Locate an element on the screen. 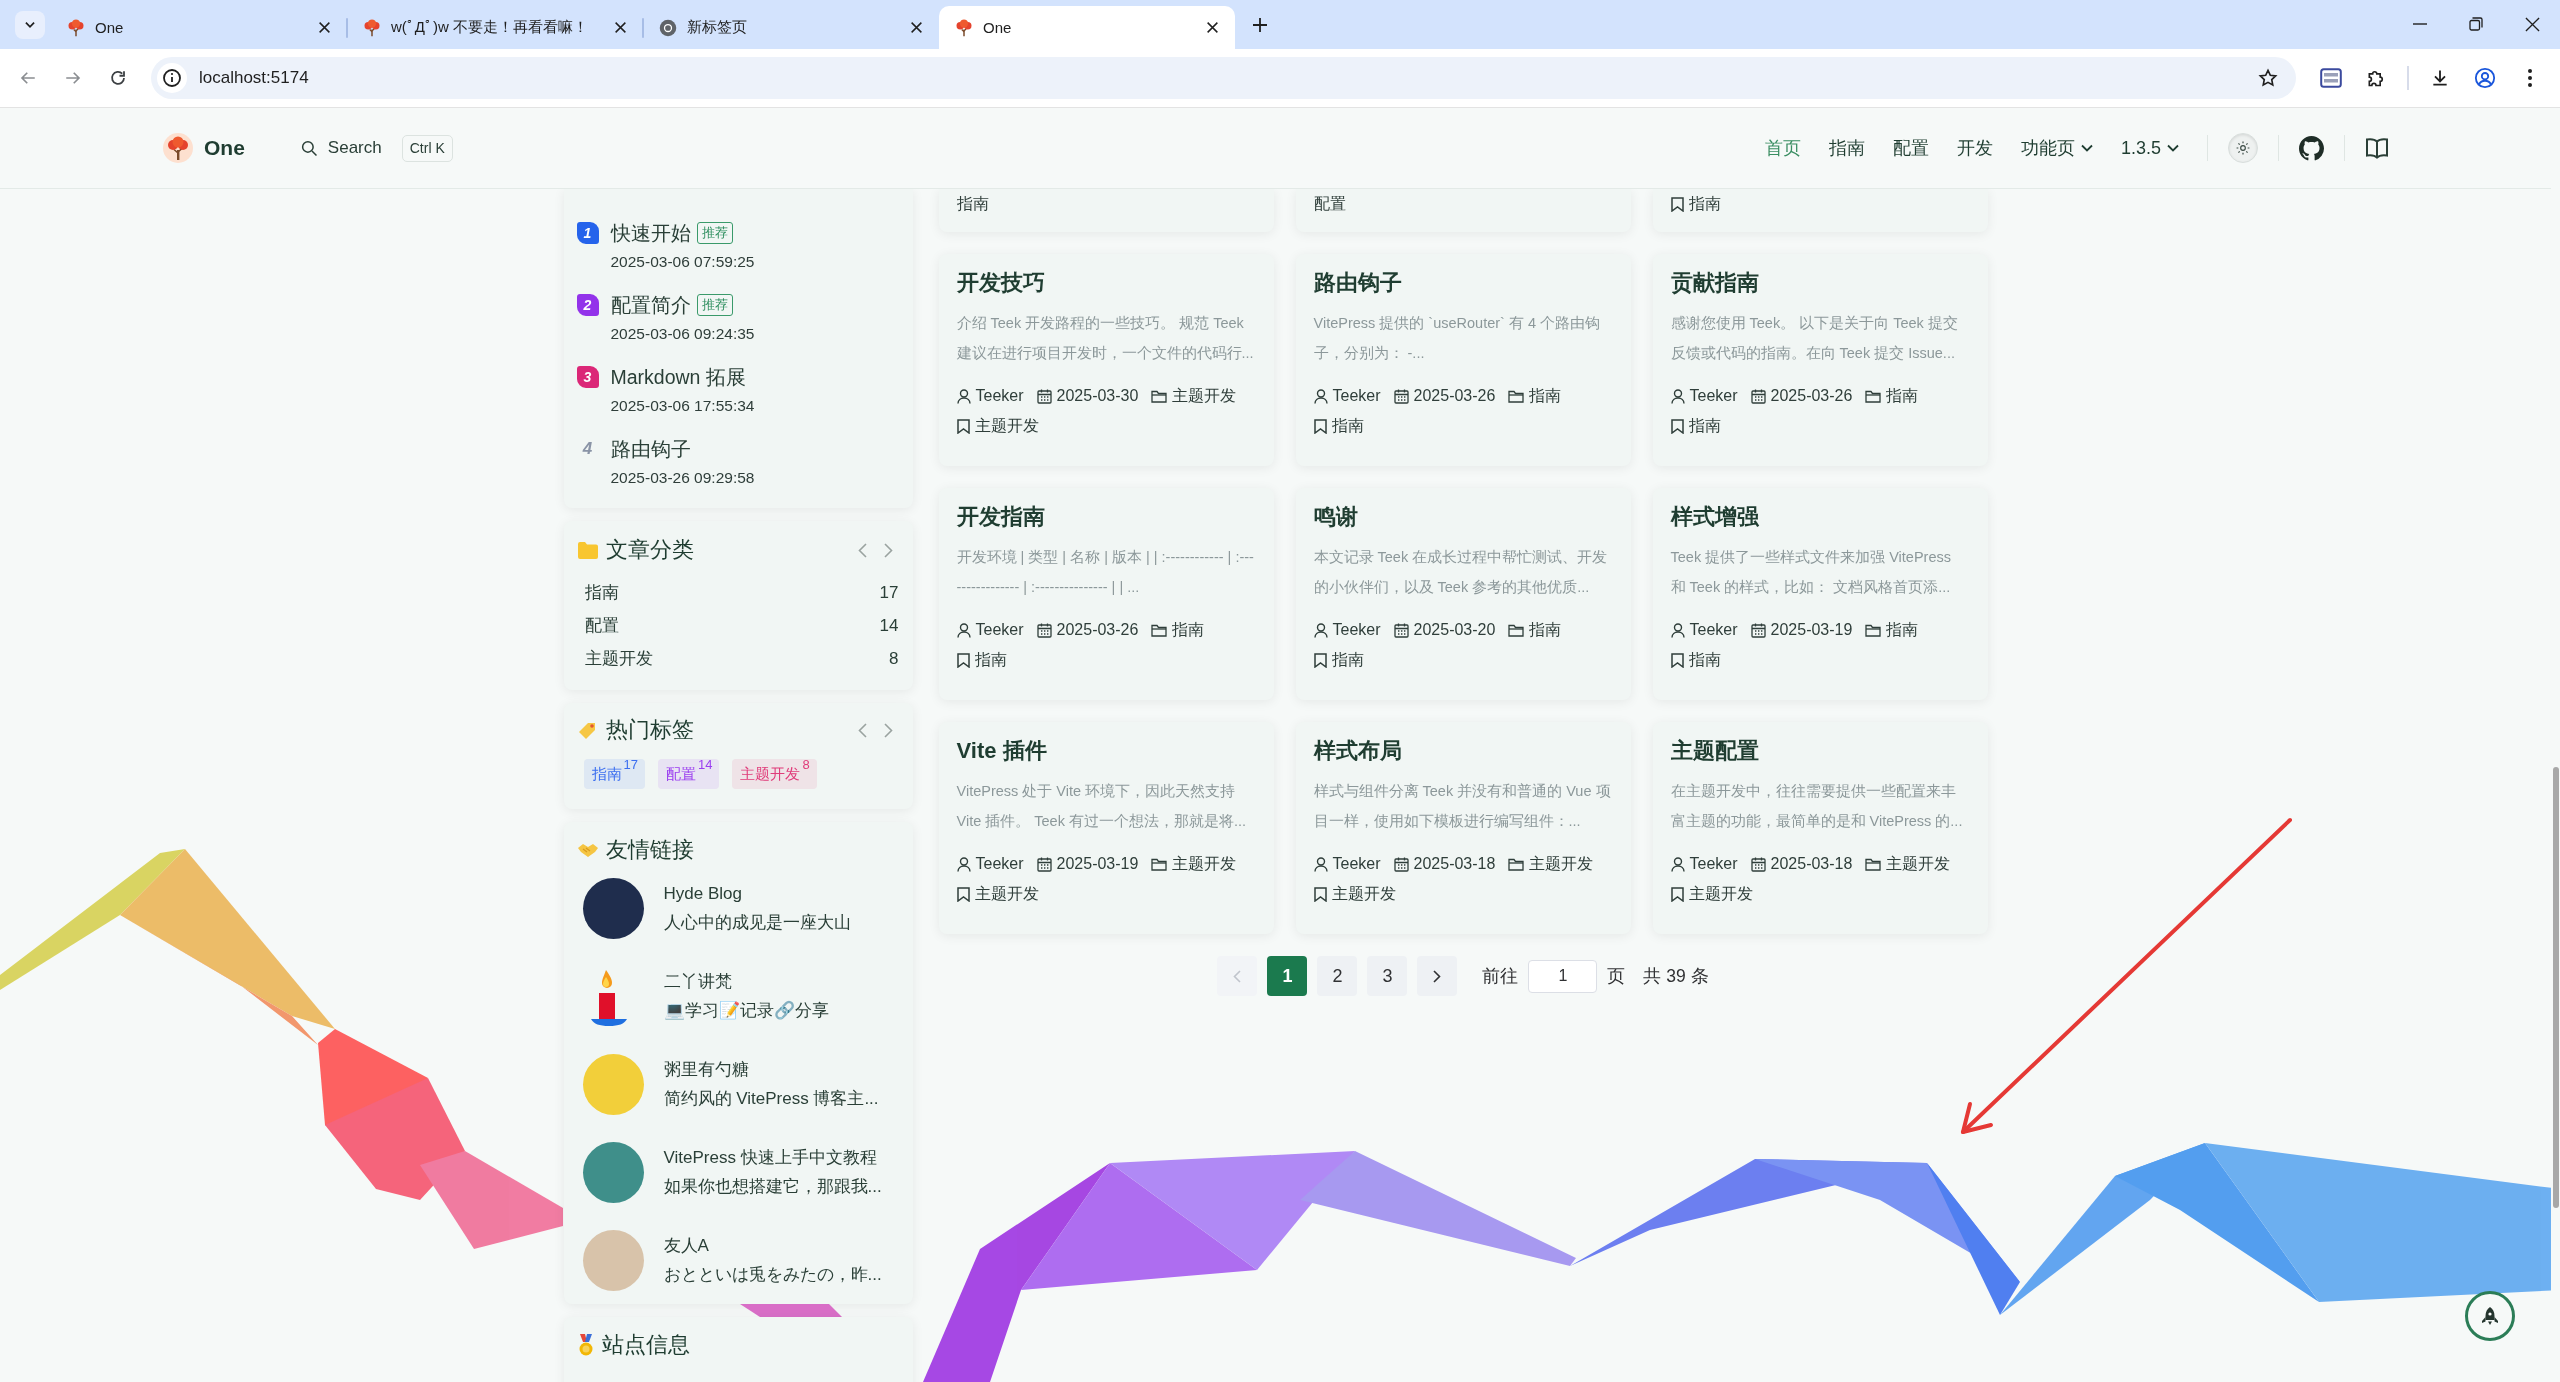 The height and width of the screenshot is (1382, 2560). page-button: 2 is located at coordinates (1337, 976).